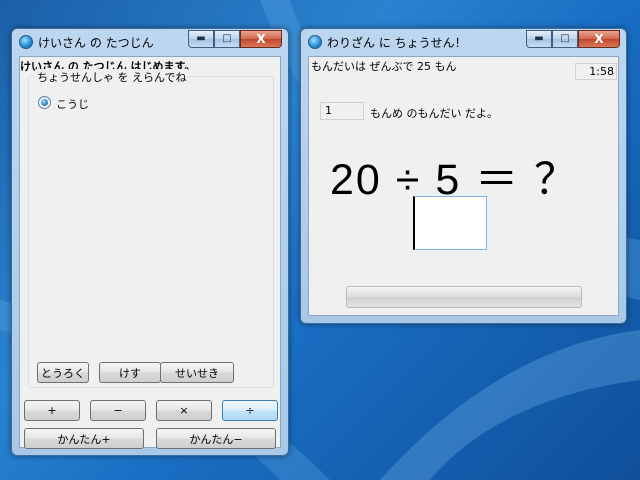  I want to click on easy-minus-label: かんたん−, so click(216, 439).